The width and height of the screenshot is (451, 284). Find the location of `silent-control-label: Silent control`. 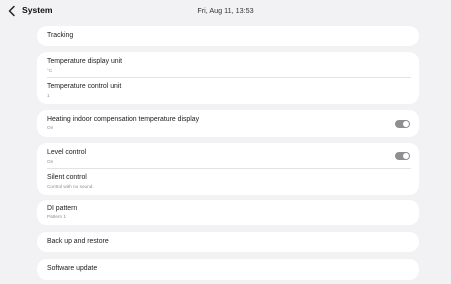

silent-control-label: Silent control is located at coordinates (67, 178).